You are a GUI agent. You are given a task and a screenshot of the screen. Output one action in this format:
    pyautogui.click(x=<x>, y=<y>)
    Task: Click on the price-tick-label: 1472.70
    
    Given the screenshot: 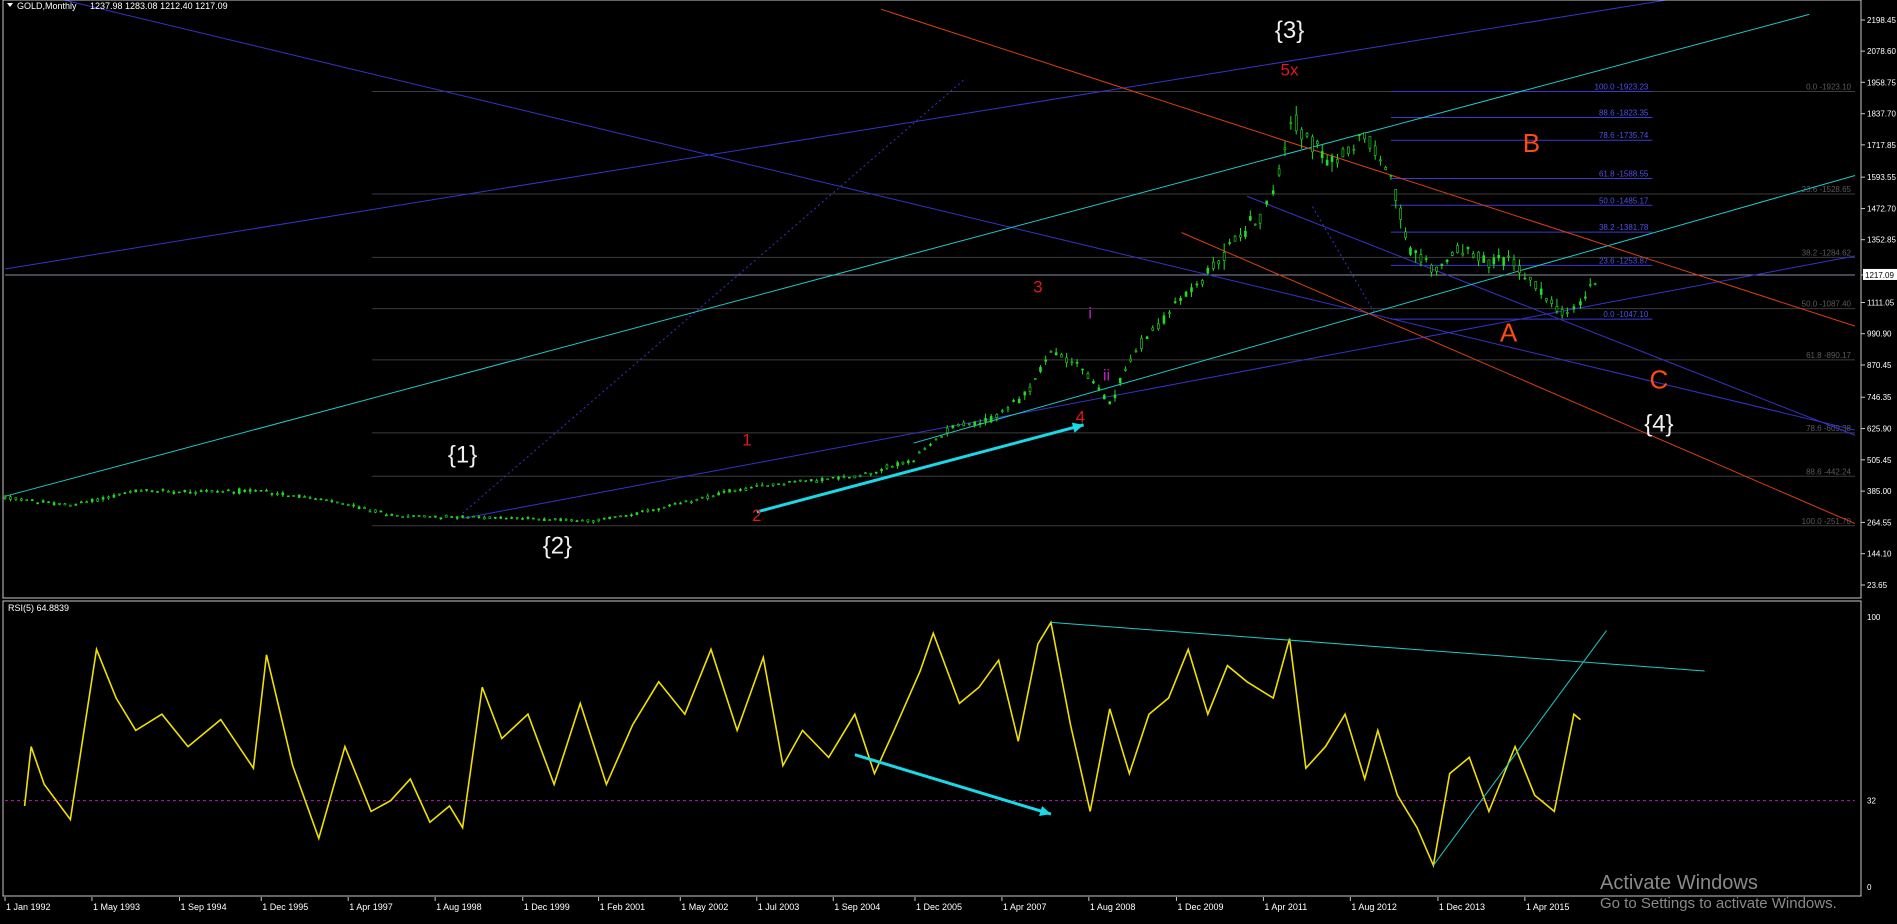 What is the action you would take?
    pyautogui.click(x=1881, y=209)
    